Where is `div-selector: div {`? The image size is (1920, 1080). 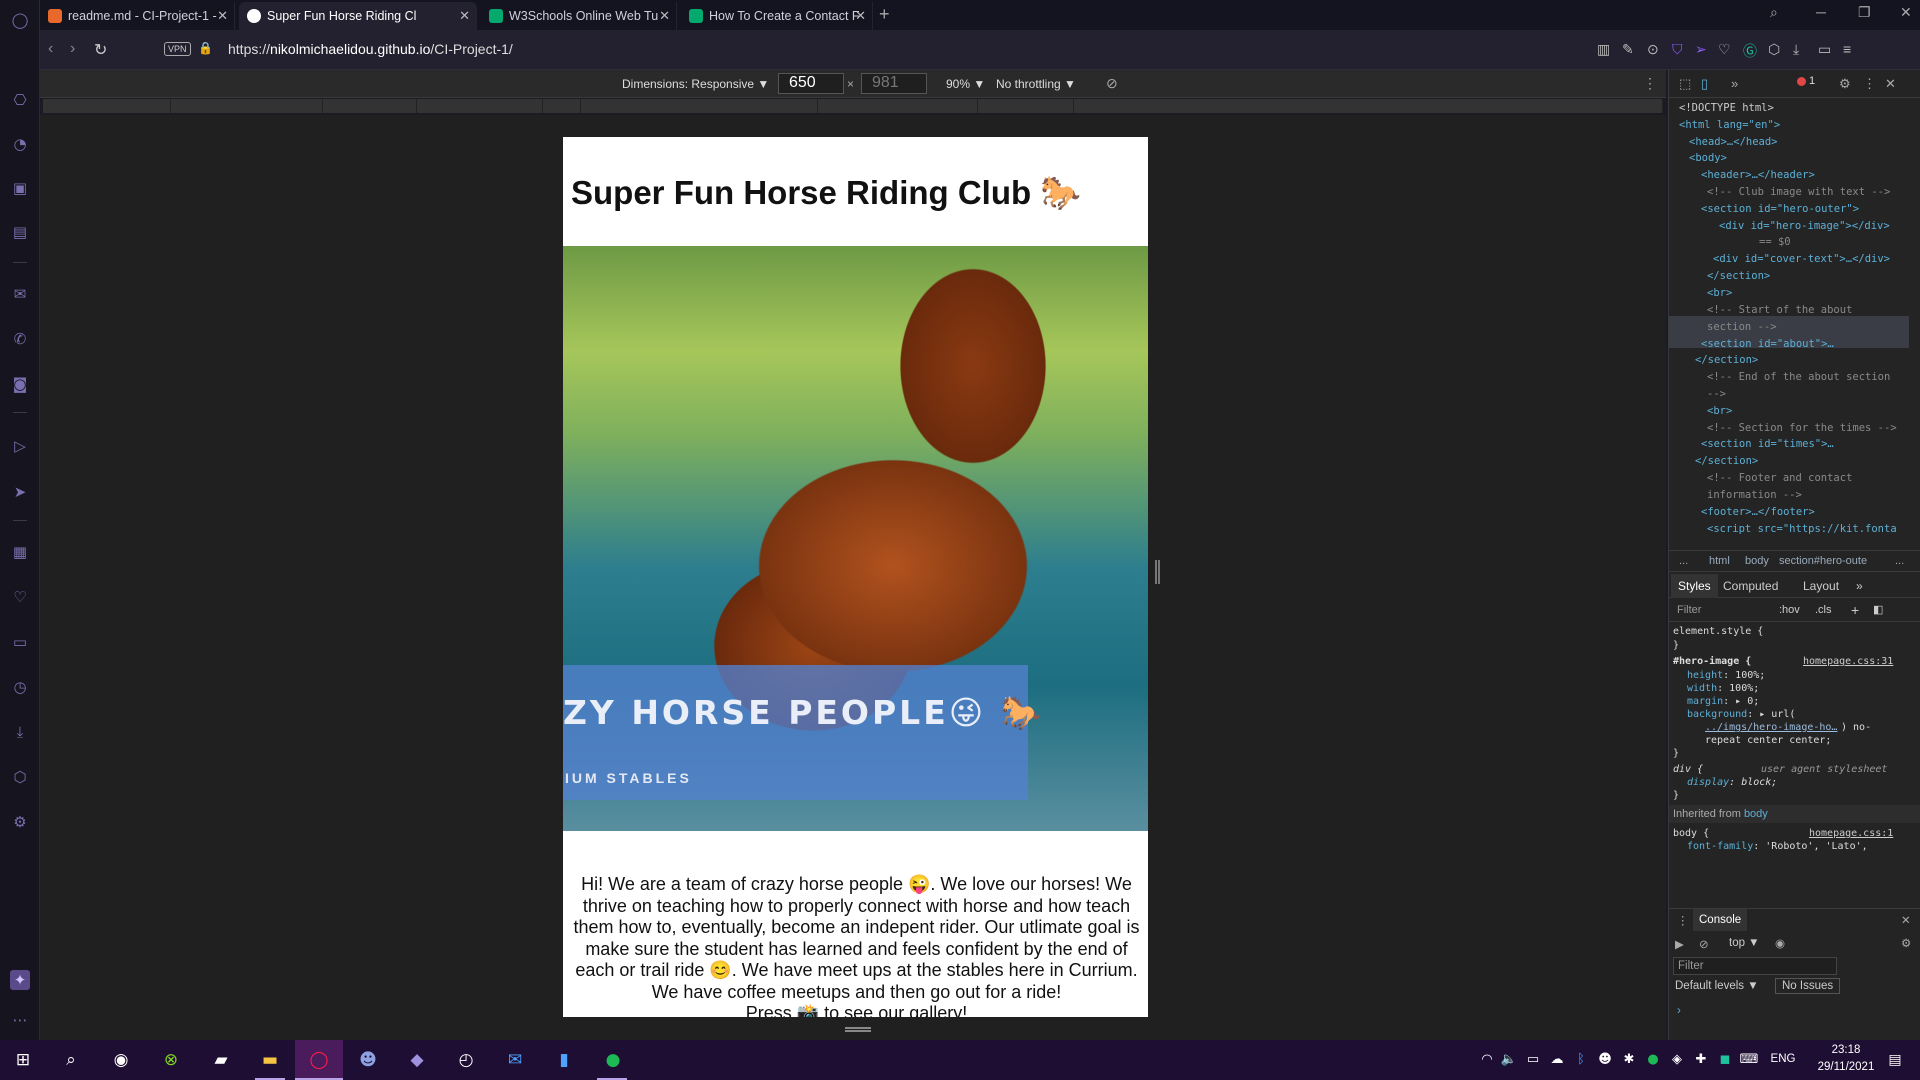
div-selector: div { is located at coordinates (1688, 770).